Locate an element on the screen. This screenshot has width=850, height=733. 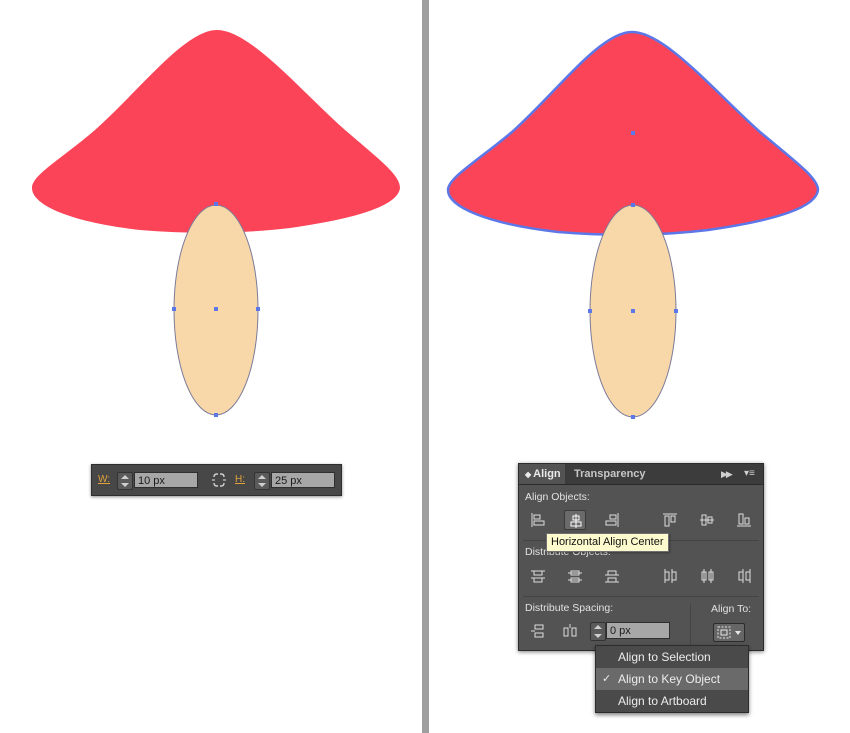
distribute-left-icon is located at coordinates (670, 576).